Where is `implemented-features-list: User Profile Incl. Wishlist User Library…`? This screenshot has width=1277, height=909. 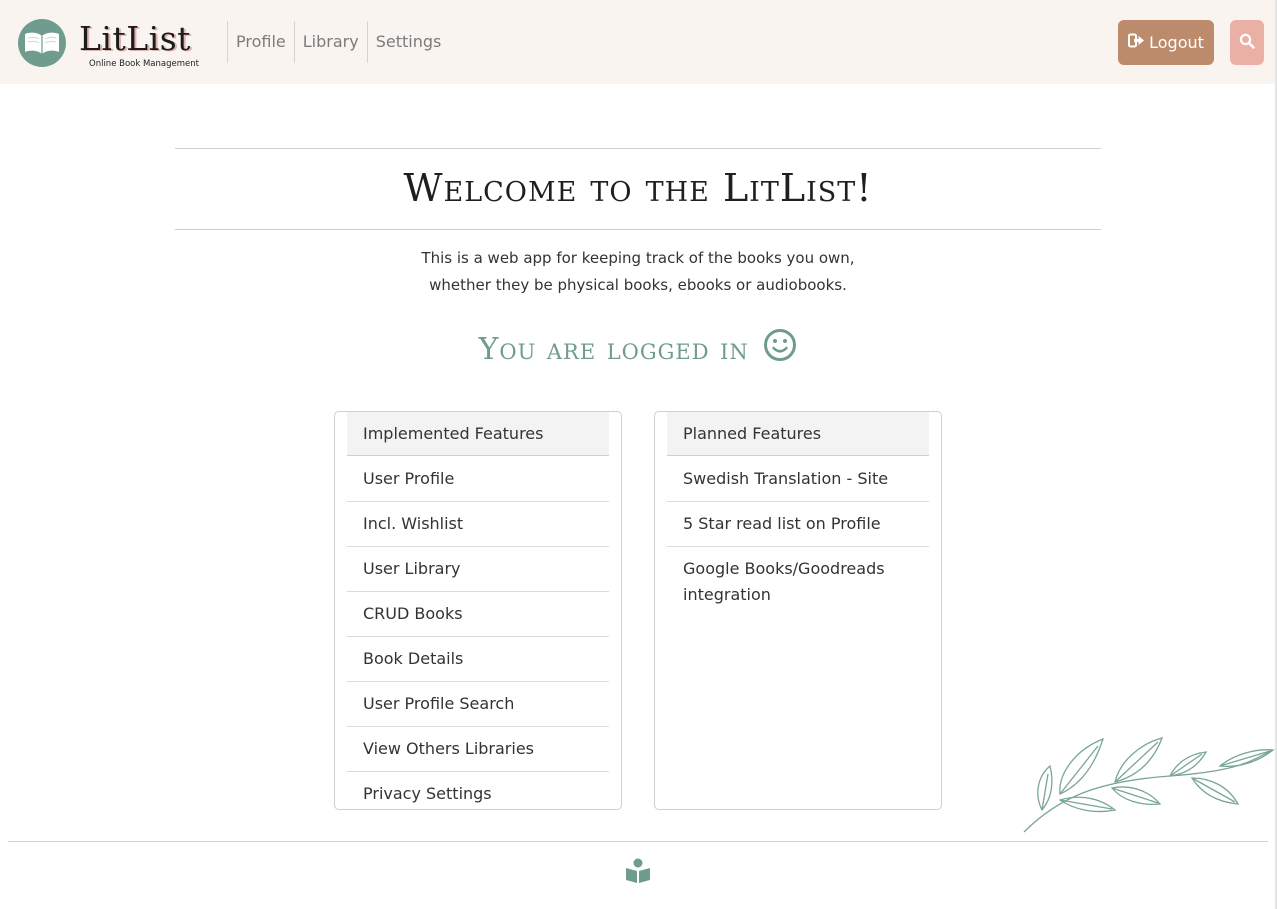 implemented-features-list: User Profile Incl. Wishlist User Library… is located at coordinates (478, 636).